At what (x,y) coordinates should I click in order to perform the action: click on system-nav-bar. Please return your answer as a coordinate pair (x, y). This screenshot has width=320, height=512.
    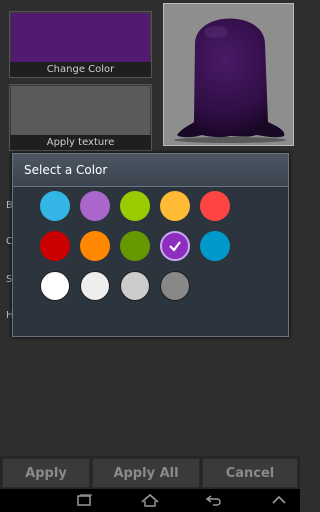
    Looking at the image, I should click on (150, 500).